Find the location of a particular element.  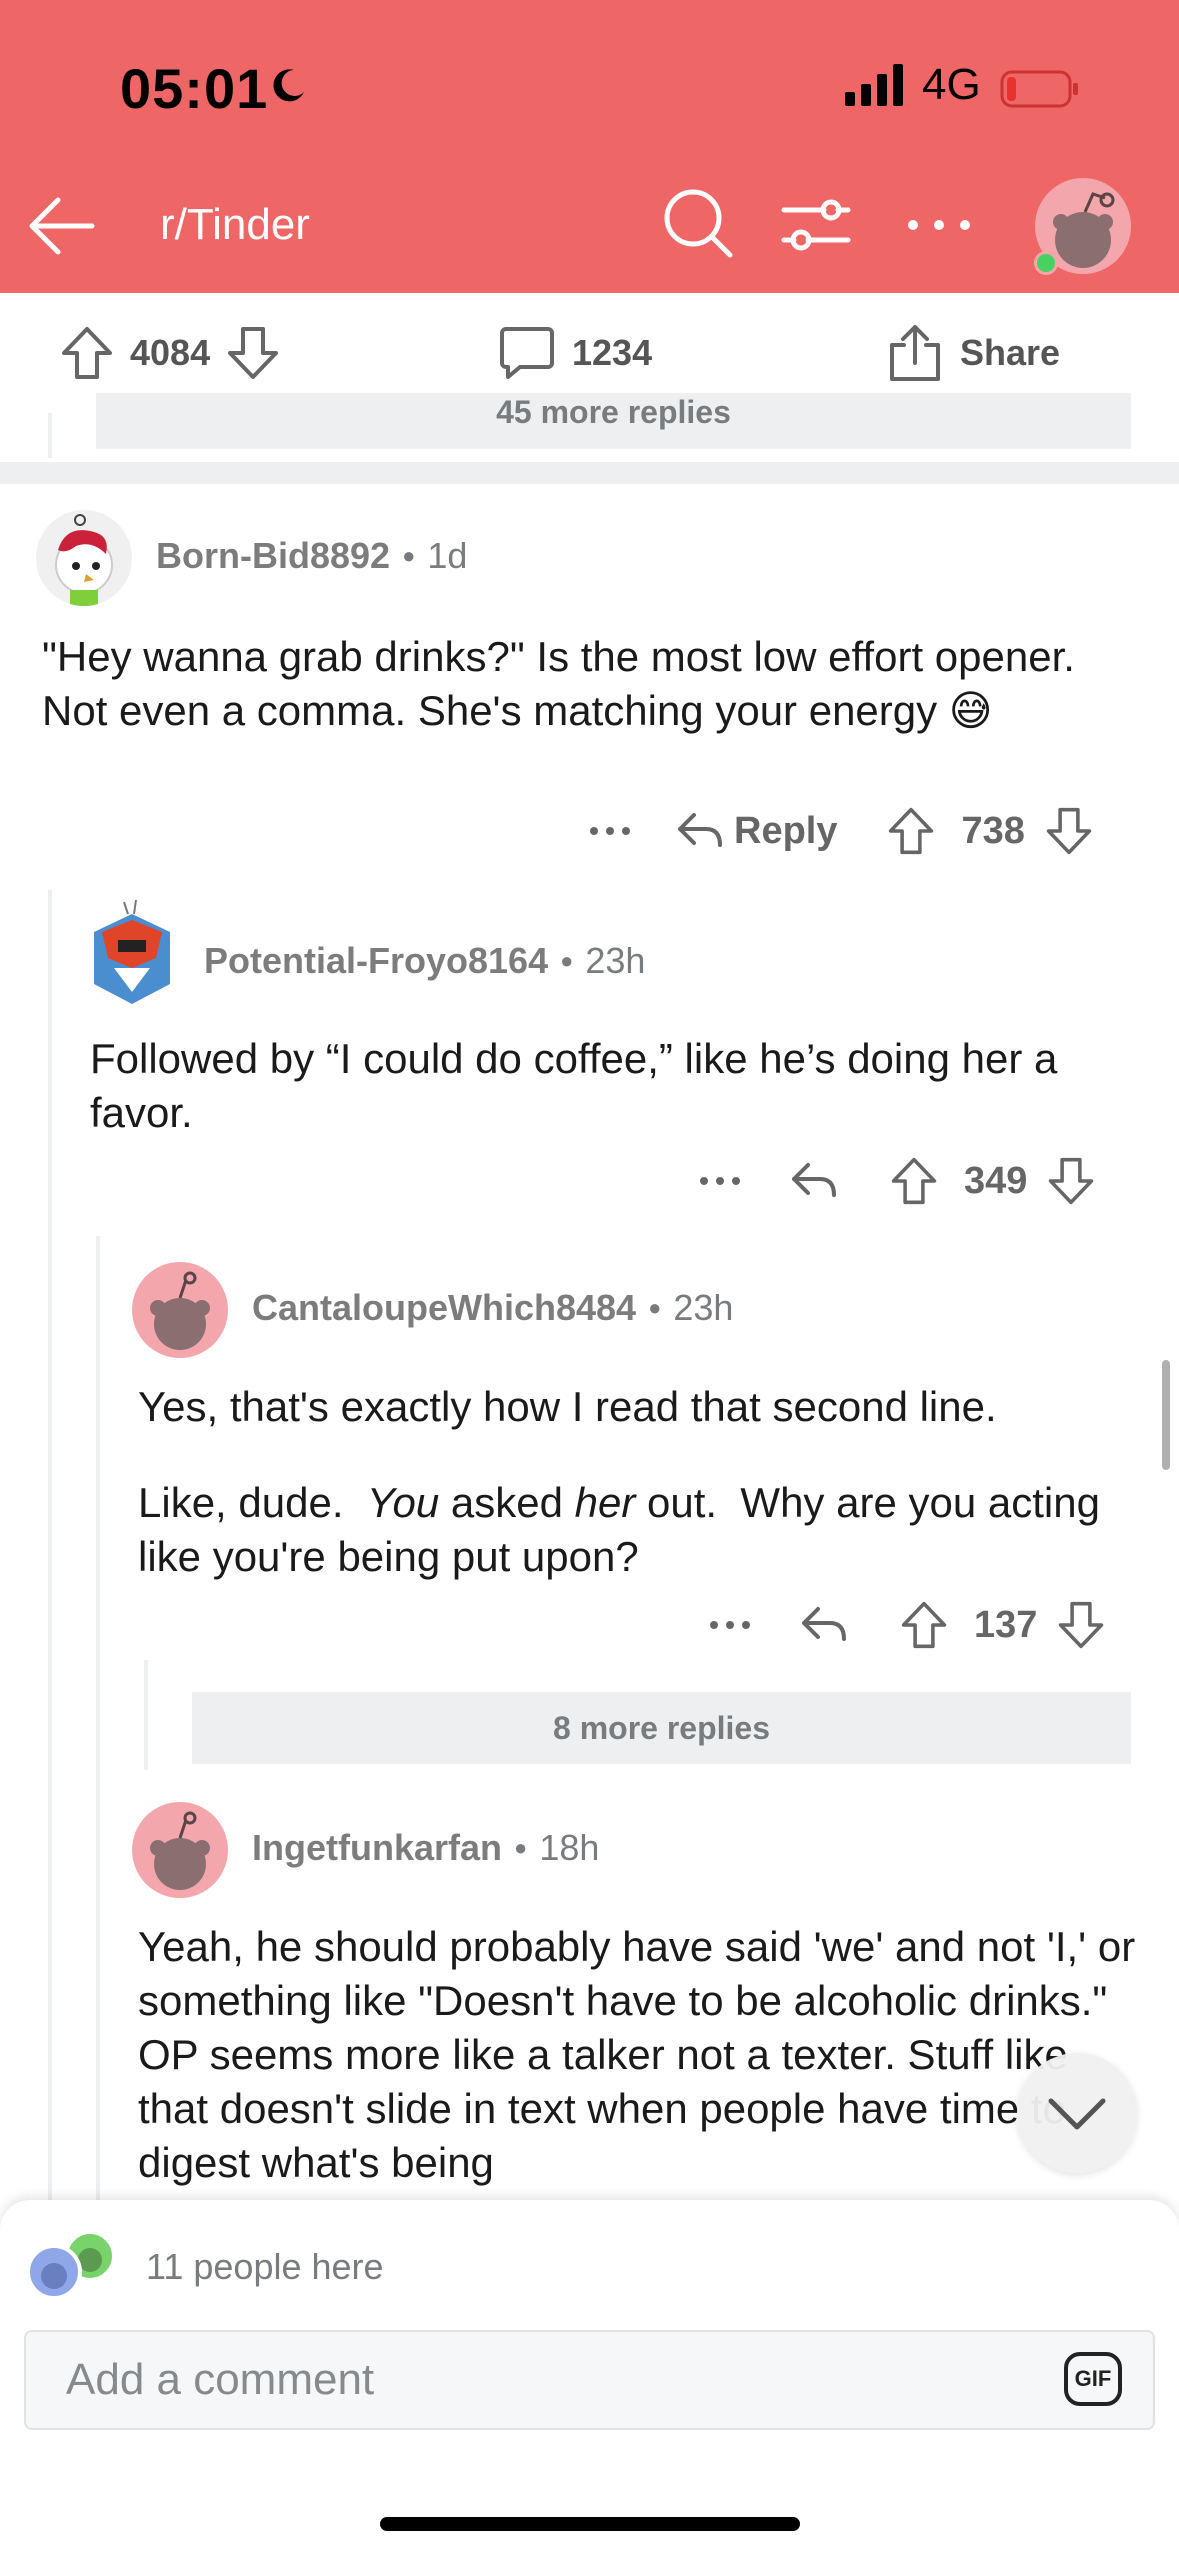

comment-username: Born-Bid8892 is located at coordinates (273, 556).